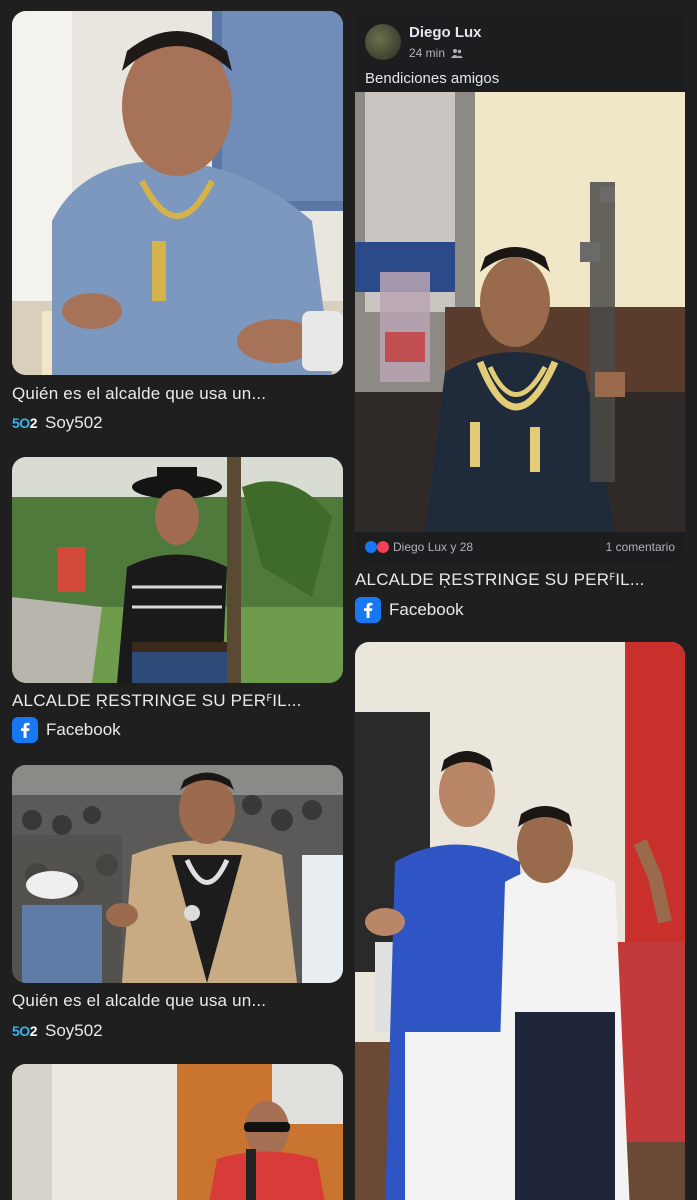 The height and width of the screenshot is (1200, 697). I want to click on result-image-man-red-shirt-microphone, so click(177, 1132).